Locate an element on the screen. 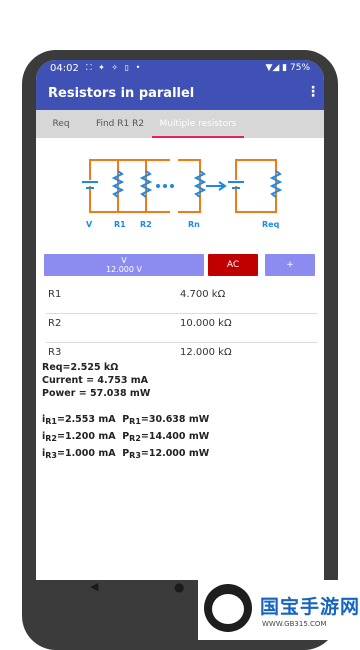 The width and height of the screenshot is (360, 650). parallel-circuit-diagram: V R1 R2 Rn Req is located at coordinates (182, 193).